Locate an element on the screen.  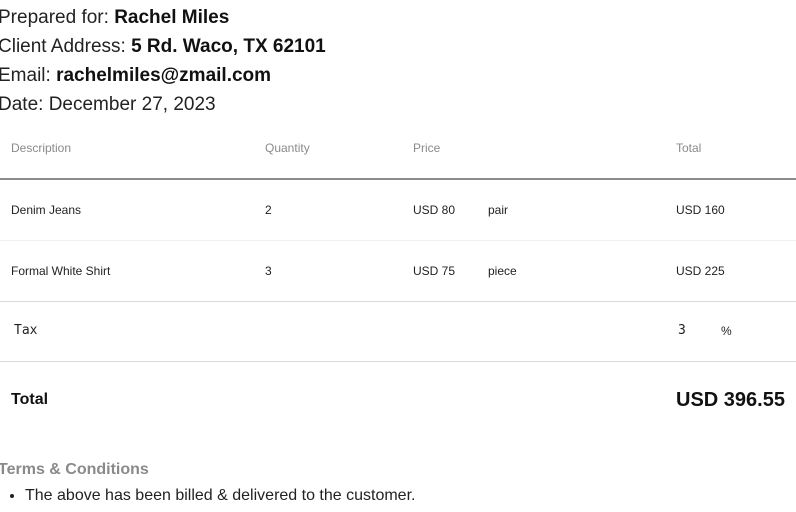
terms-title: Terms & Conditions is located at coordinates (74, 469).